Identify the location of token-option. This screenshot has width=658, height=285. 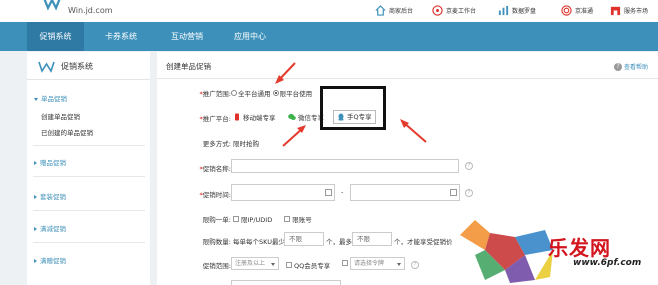
(346, 264).